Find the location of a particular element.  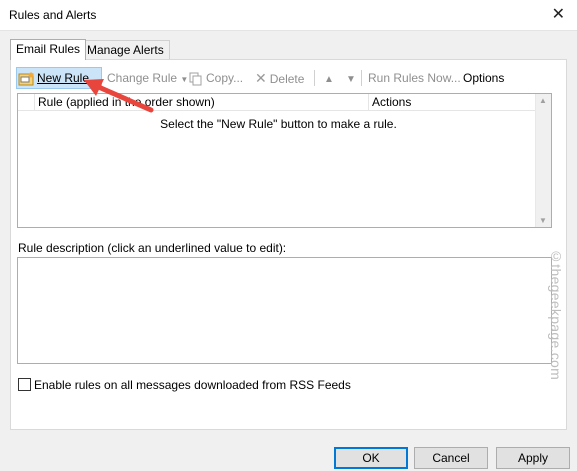

copy-icon is located at coordinates (195, 79).